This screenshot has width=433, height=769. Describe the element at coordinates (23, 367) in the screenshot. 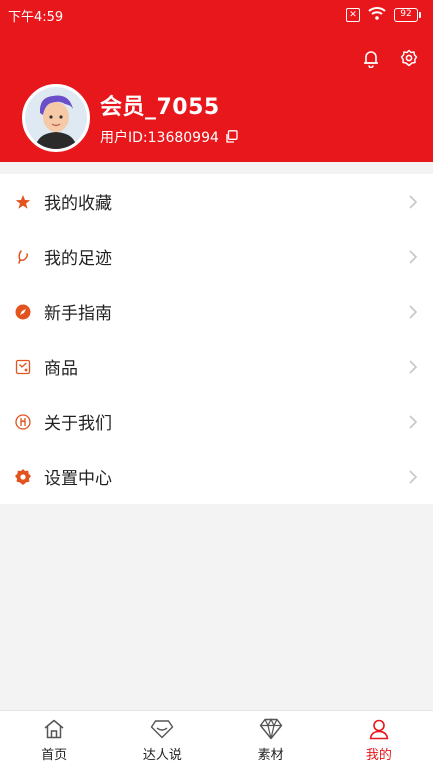

I see `product-icon` at that location.